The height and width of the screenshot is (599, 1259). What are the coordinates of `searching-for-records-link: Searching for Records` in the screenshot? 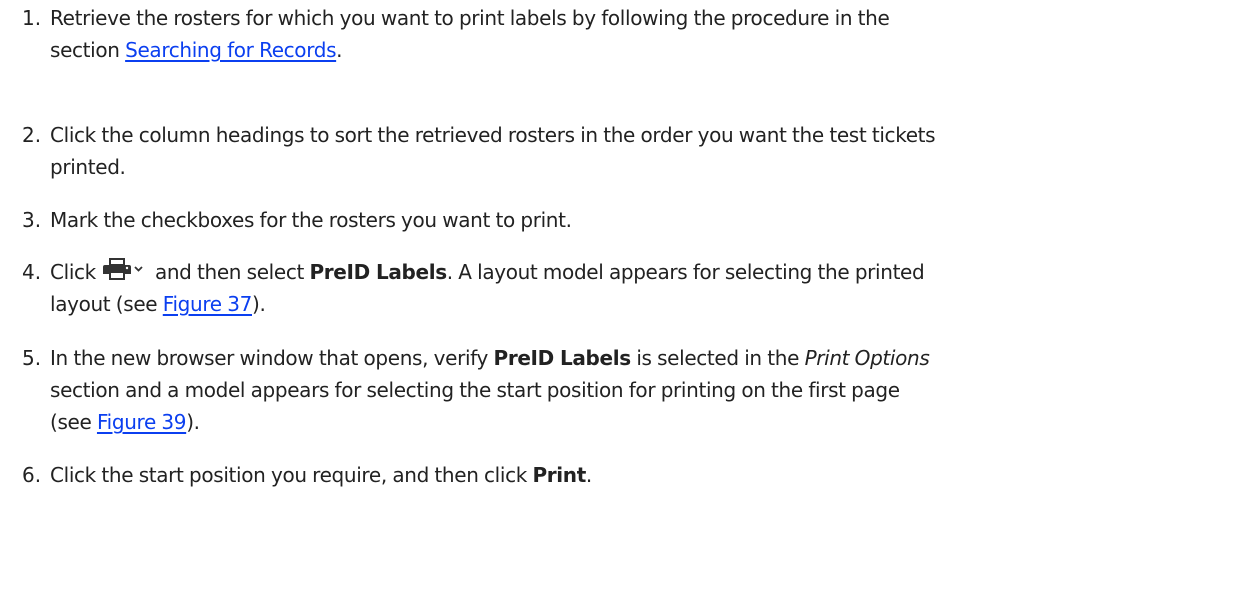 It's located at (230, 50).